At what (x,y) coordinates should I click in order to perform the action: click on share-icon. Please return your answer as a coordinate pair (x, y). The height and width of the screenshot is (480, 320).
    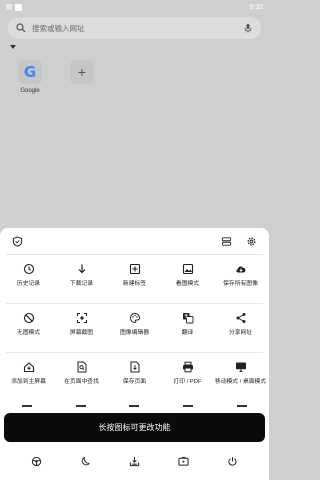
    Looking at the image, I should click on (240, 318).